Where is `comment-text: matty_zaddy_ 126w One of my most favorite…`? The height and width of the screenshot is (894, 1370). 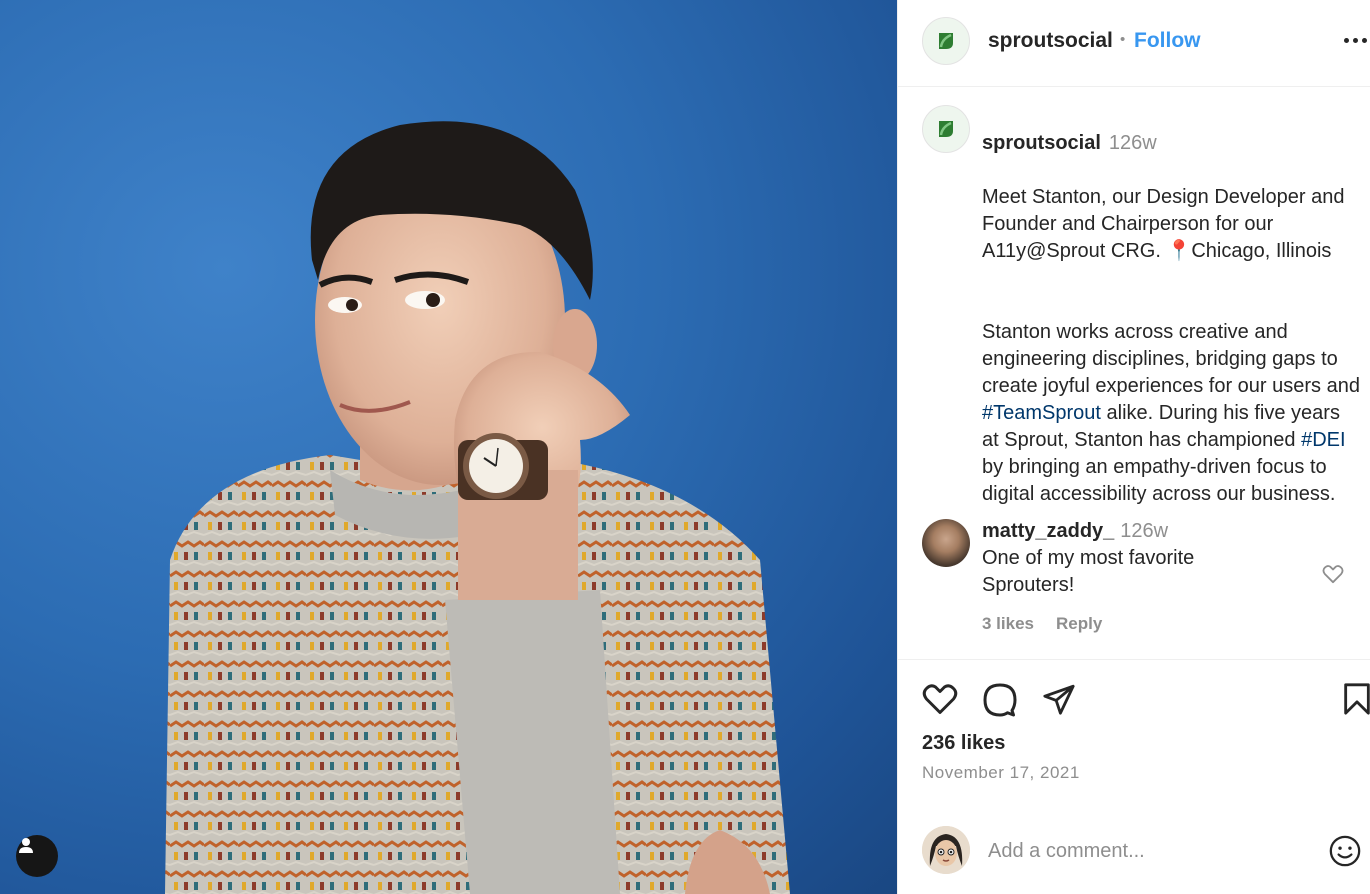
comment-text: matty_zaddy_ 126w One of my most favorite… is located at coordinates (1107, 558).